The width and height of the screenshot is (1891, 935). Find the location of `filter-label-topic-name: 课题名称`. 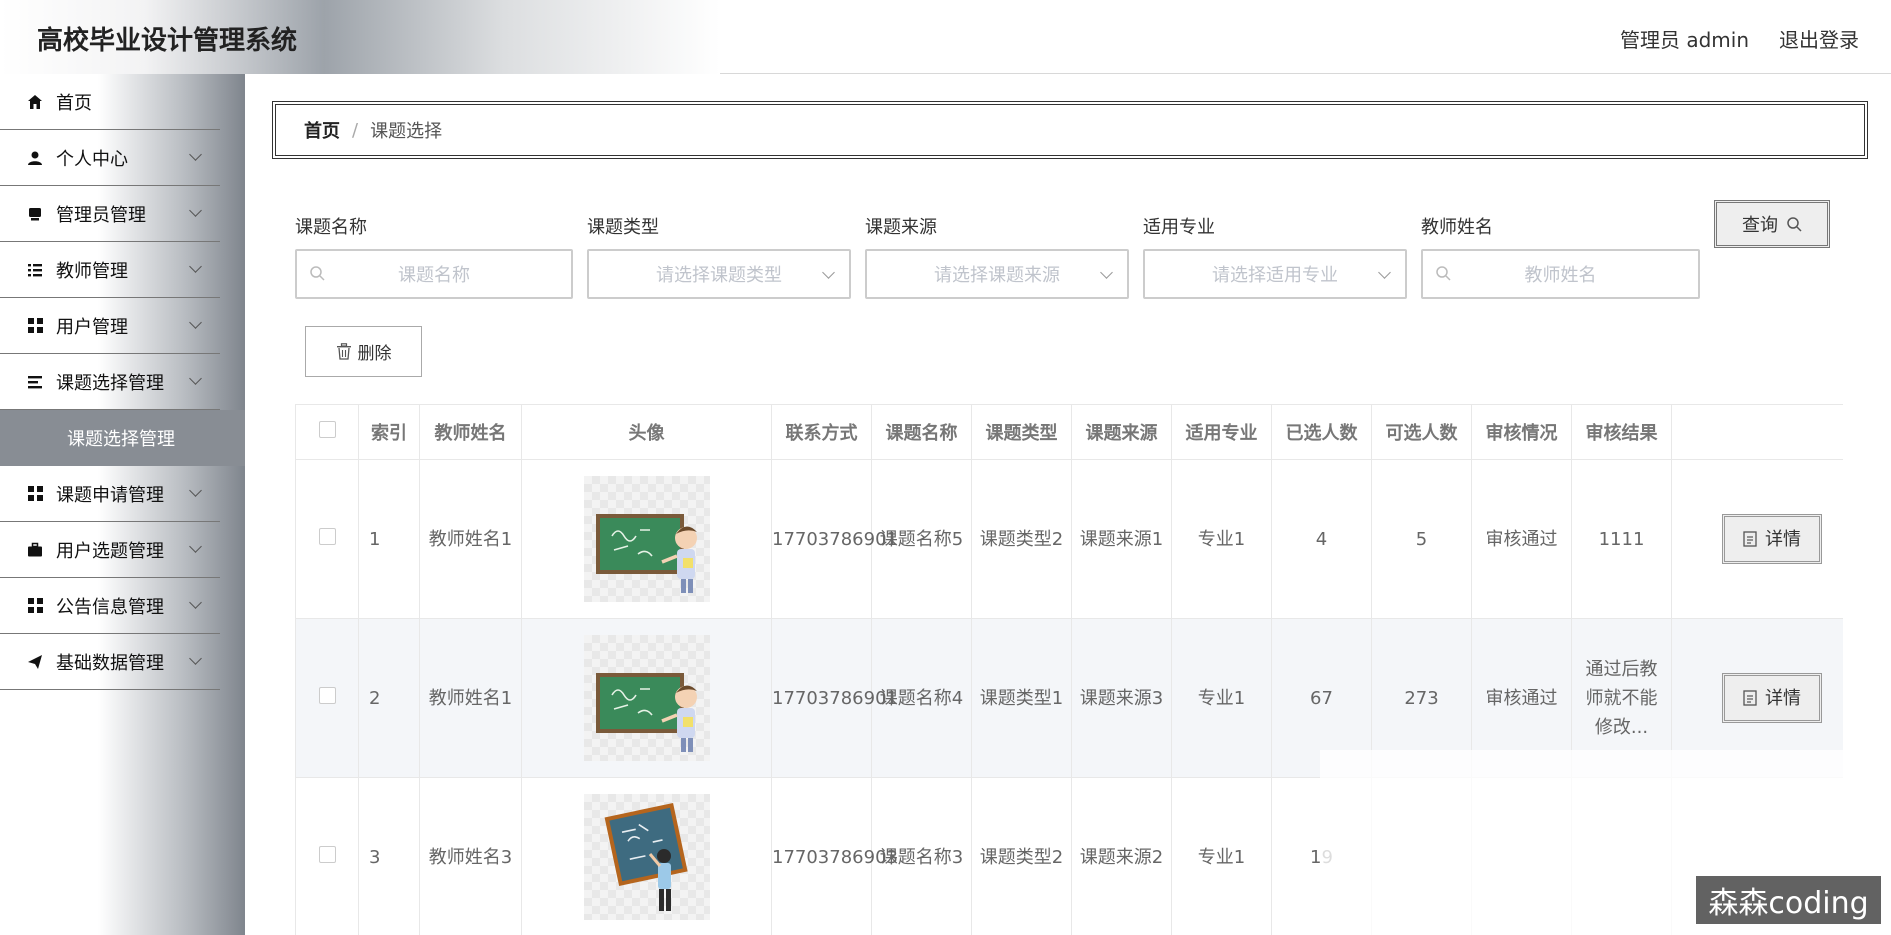

filter-label-topic-name: 课题名称 is located at coordinates (331, 227).